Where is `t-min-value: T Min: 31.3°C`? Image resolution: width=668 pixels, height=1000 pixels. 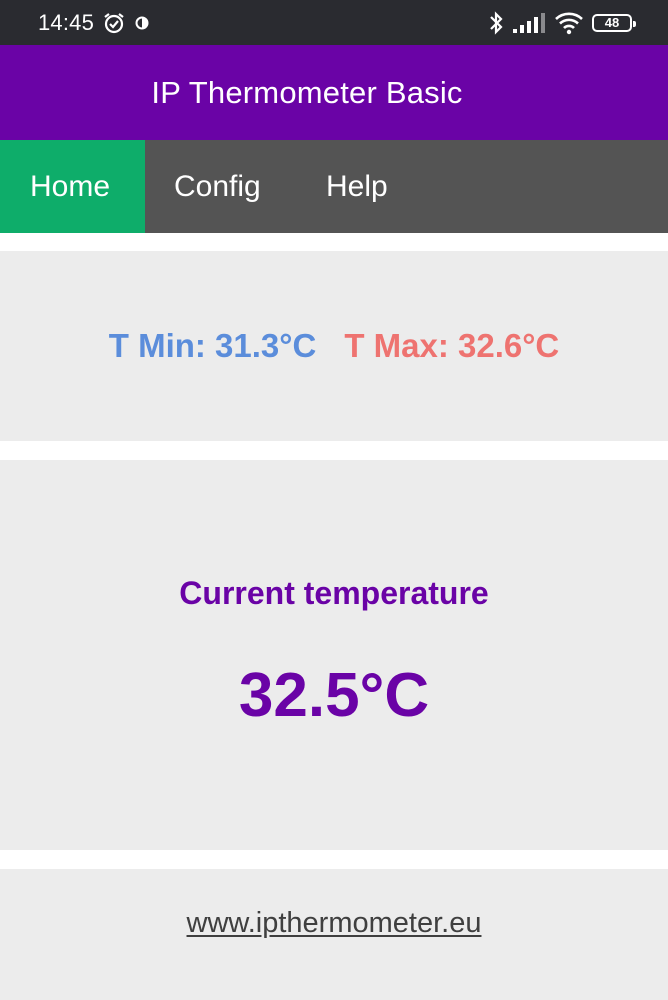
t-min-value: T Min: 31.3°C is located at coordinates (212, 345).